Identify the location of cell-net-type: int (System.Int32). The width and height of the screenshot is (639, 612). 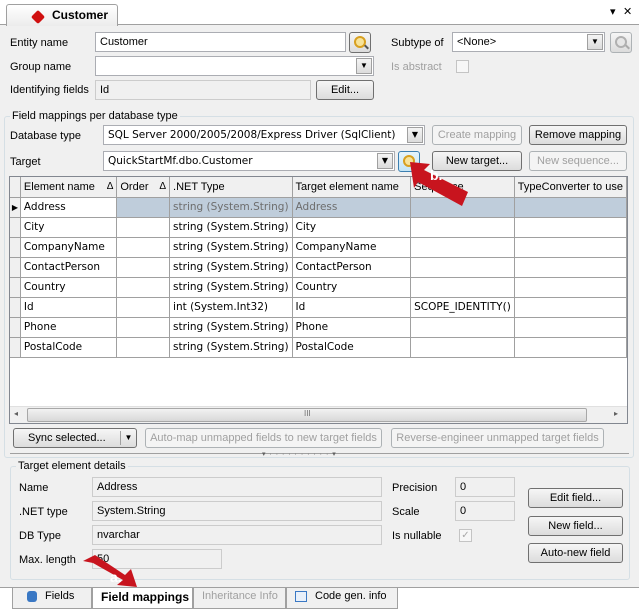
(231, 307).